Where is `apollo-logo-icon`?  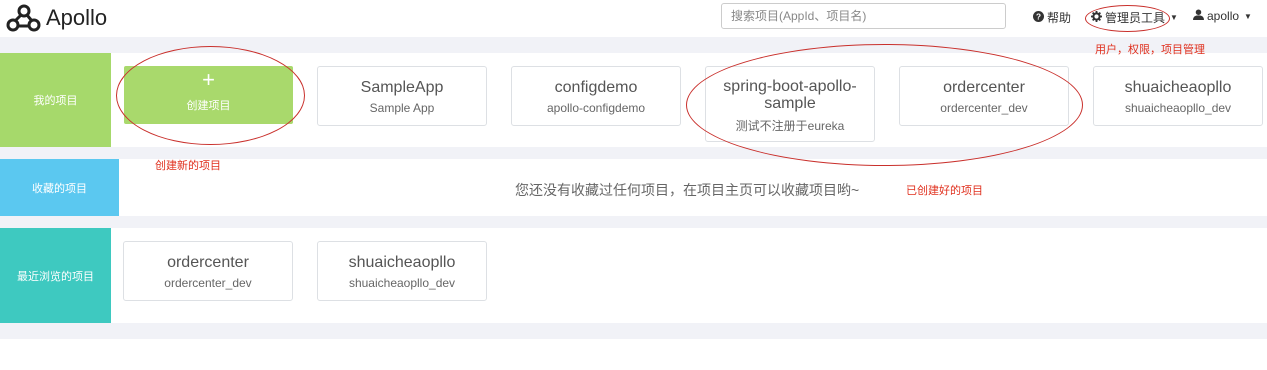
apollo-logo-icon is located at coordinates (23, 18).